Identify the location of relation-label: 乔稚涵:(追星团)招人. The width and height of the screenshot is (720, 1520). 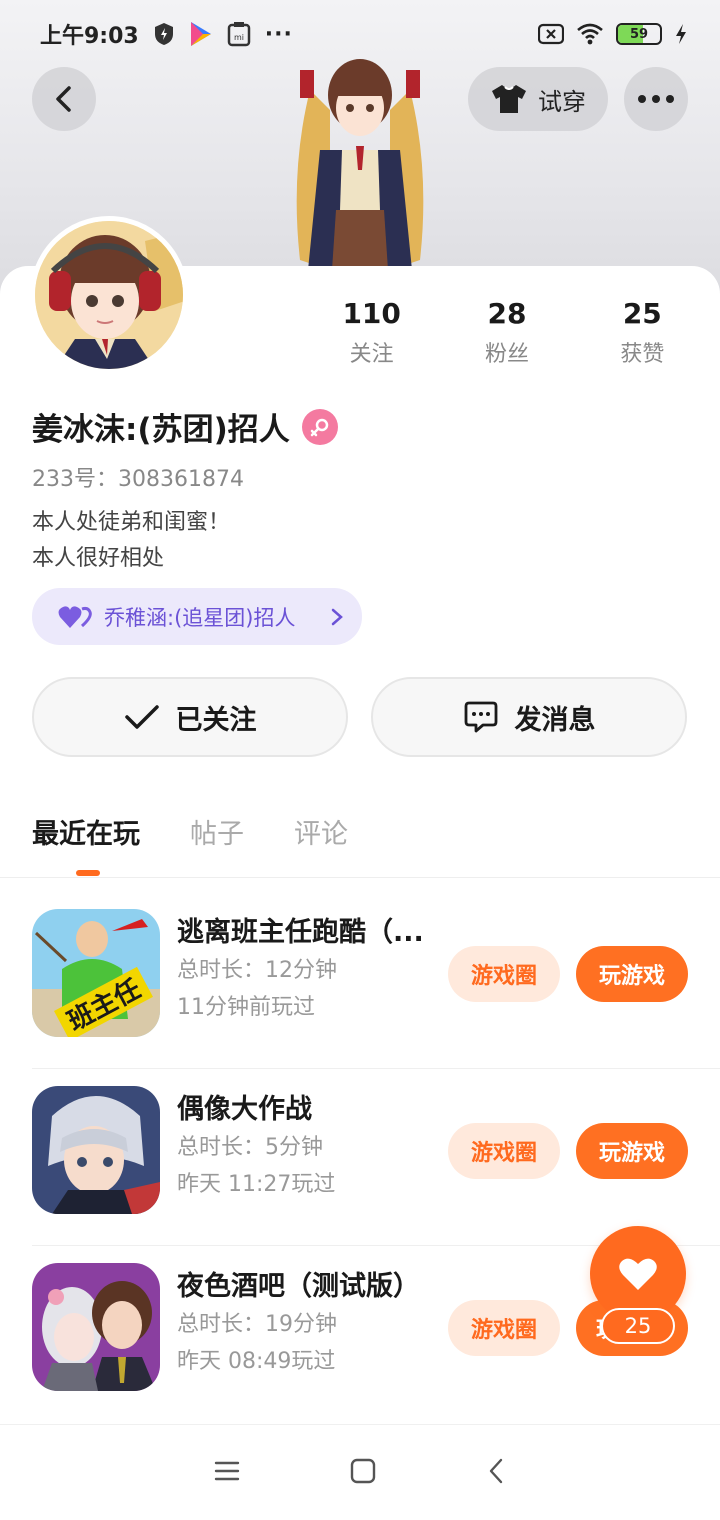
(200, 617).